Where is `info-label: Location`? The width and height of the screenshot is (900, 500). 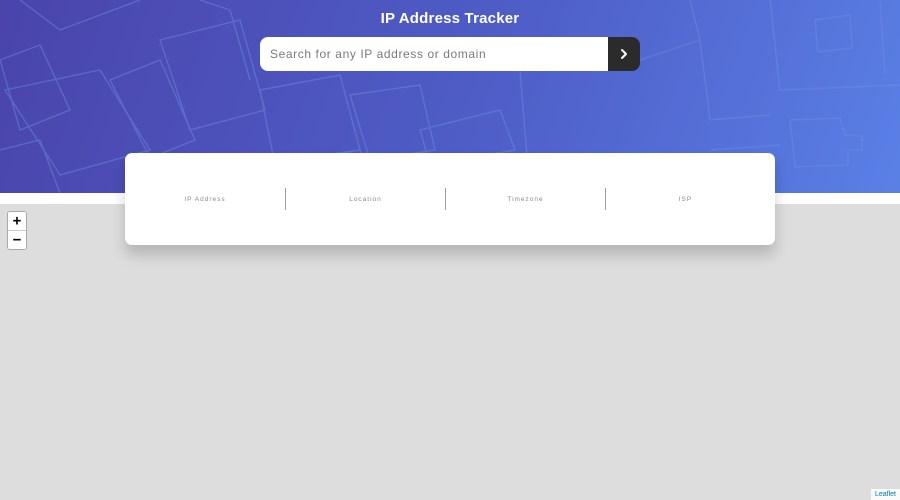
info-label: Location is located at coordinates (365, 199).